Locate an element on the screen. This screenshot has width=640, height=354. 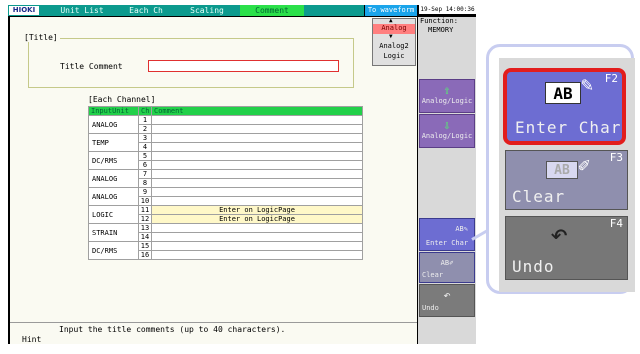
analog-option: Analog is located at coordinates (394, 29).